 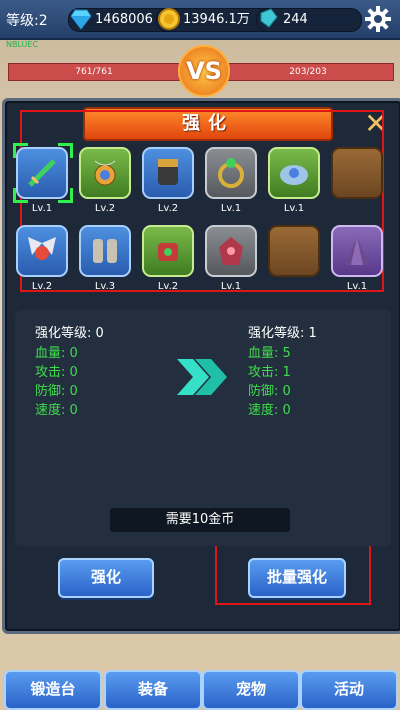 What do you see at coordinates (124, 19) in the screenshot?
I see `gems-value: 1468006` at bounding box center [124, 19].